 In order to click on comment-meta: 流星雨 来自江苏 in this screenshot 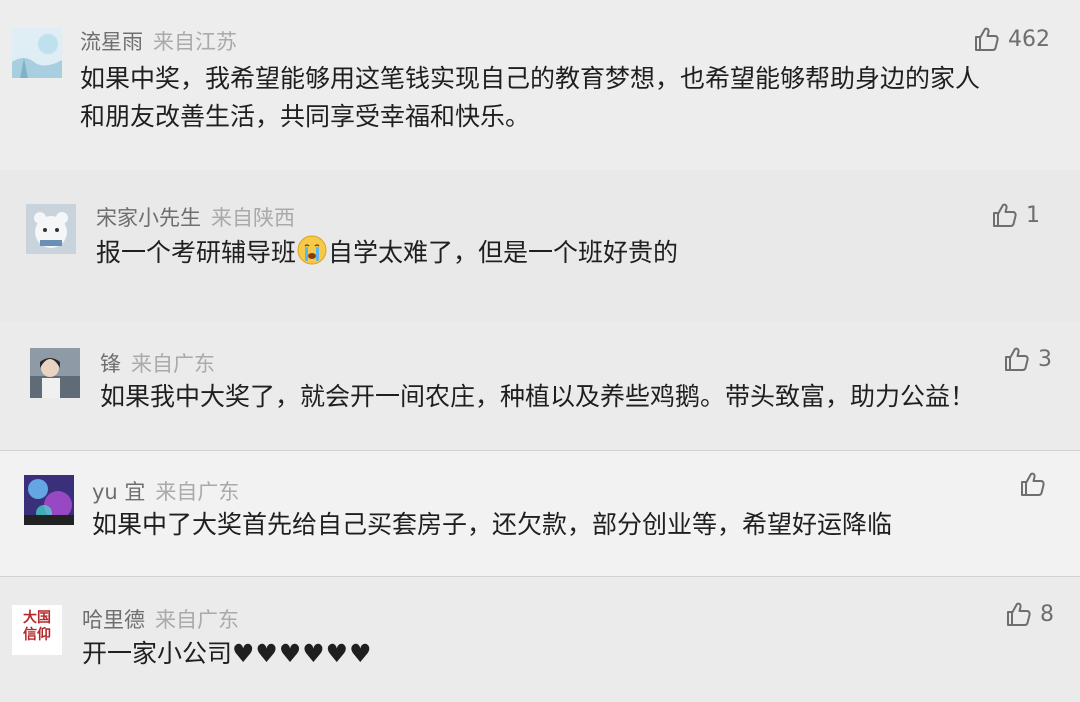, I will do `click(158, 41)`.